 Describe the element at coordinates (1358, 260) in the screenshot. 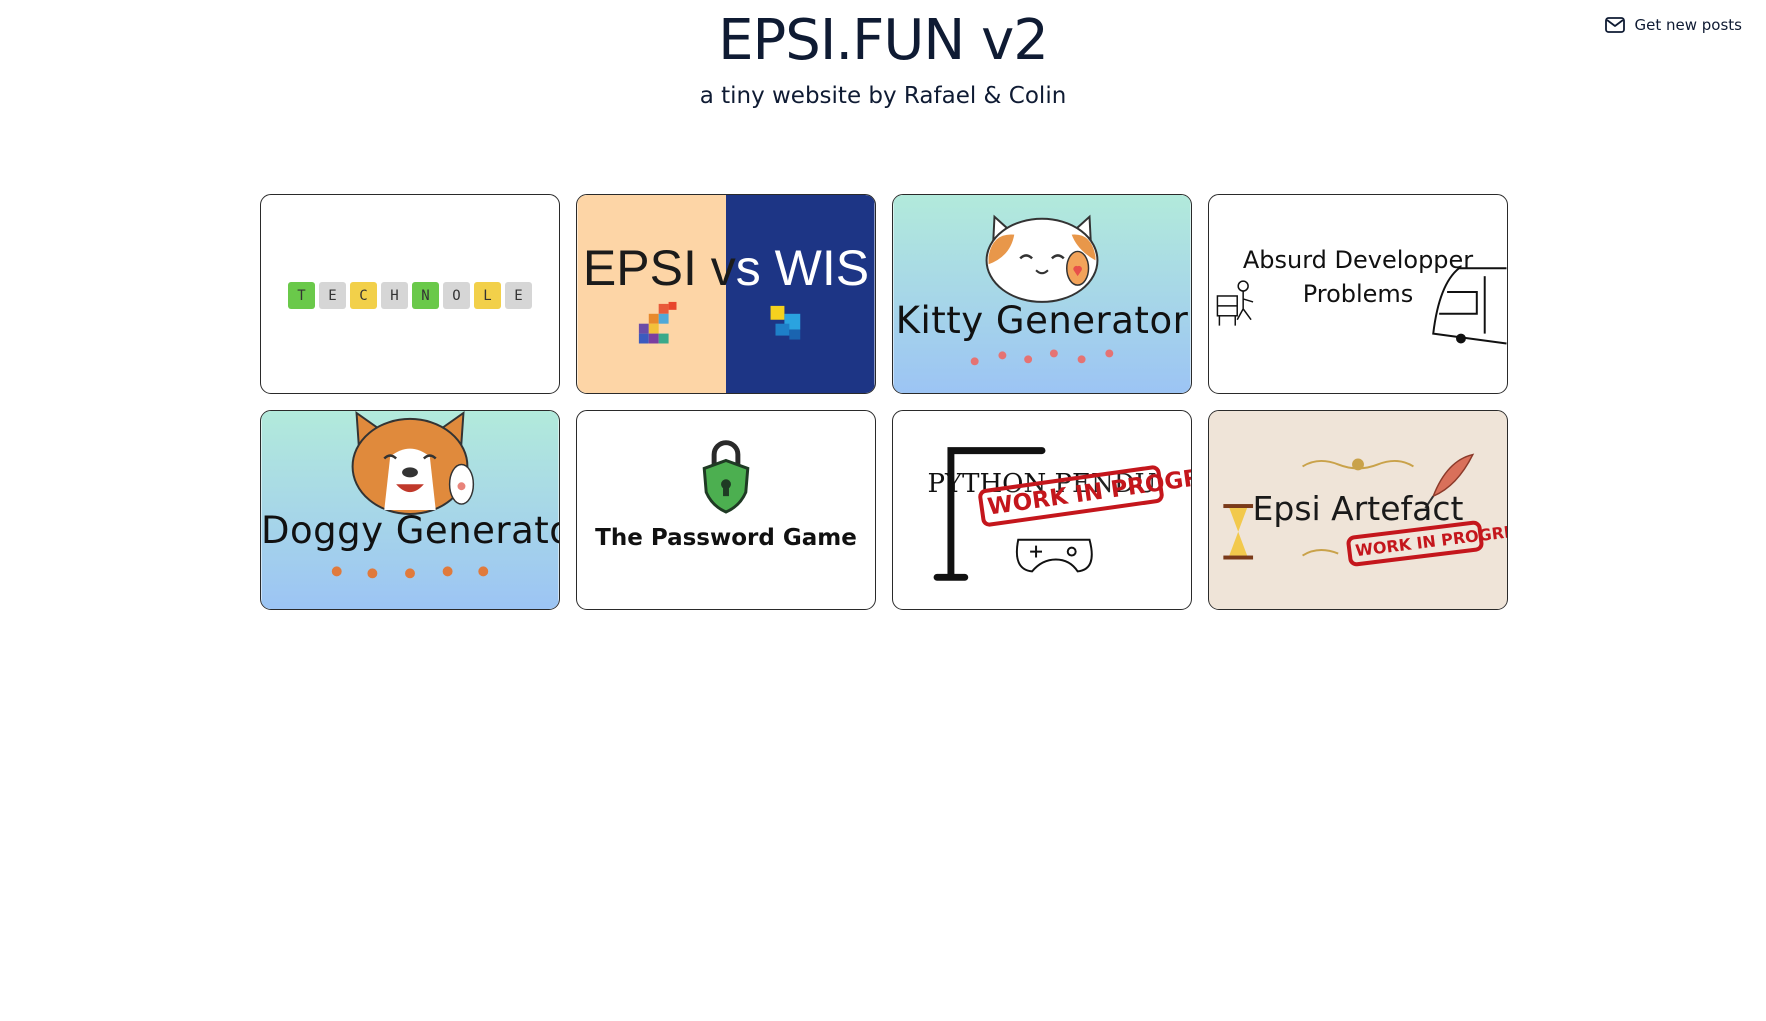

I see `absurd-title-line1: Absurd Developper` at that location.